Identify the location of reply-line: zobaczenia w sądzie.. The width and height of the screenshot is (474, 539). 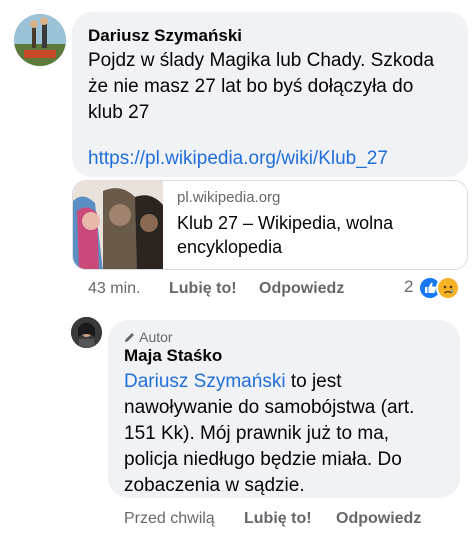
(214, 485).